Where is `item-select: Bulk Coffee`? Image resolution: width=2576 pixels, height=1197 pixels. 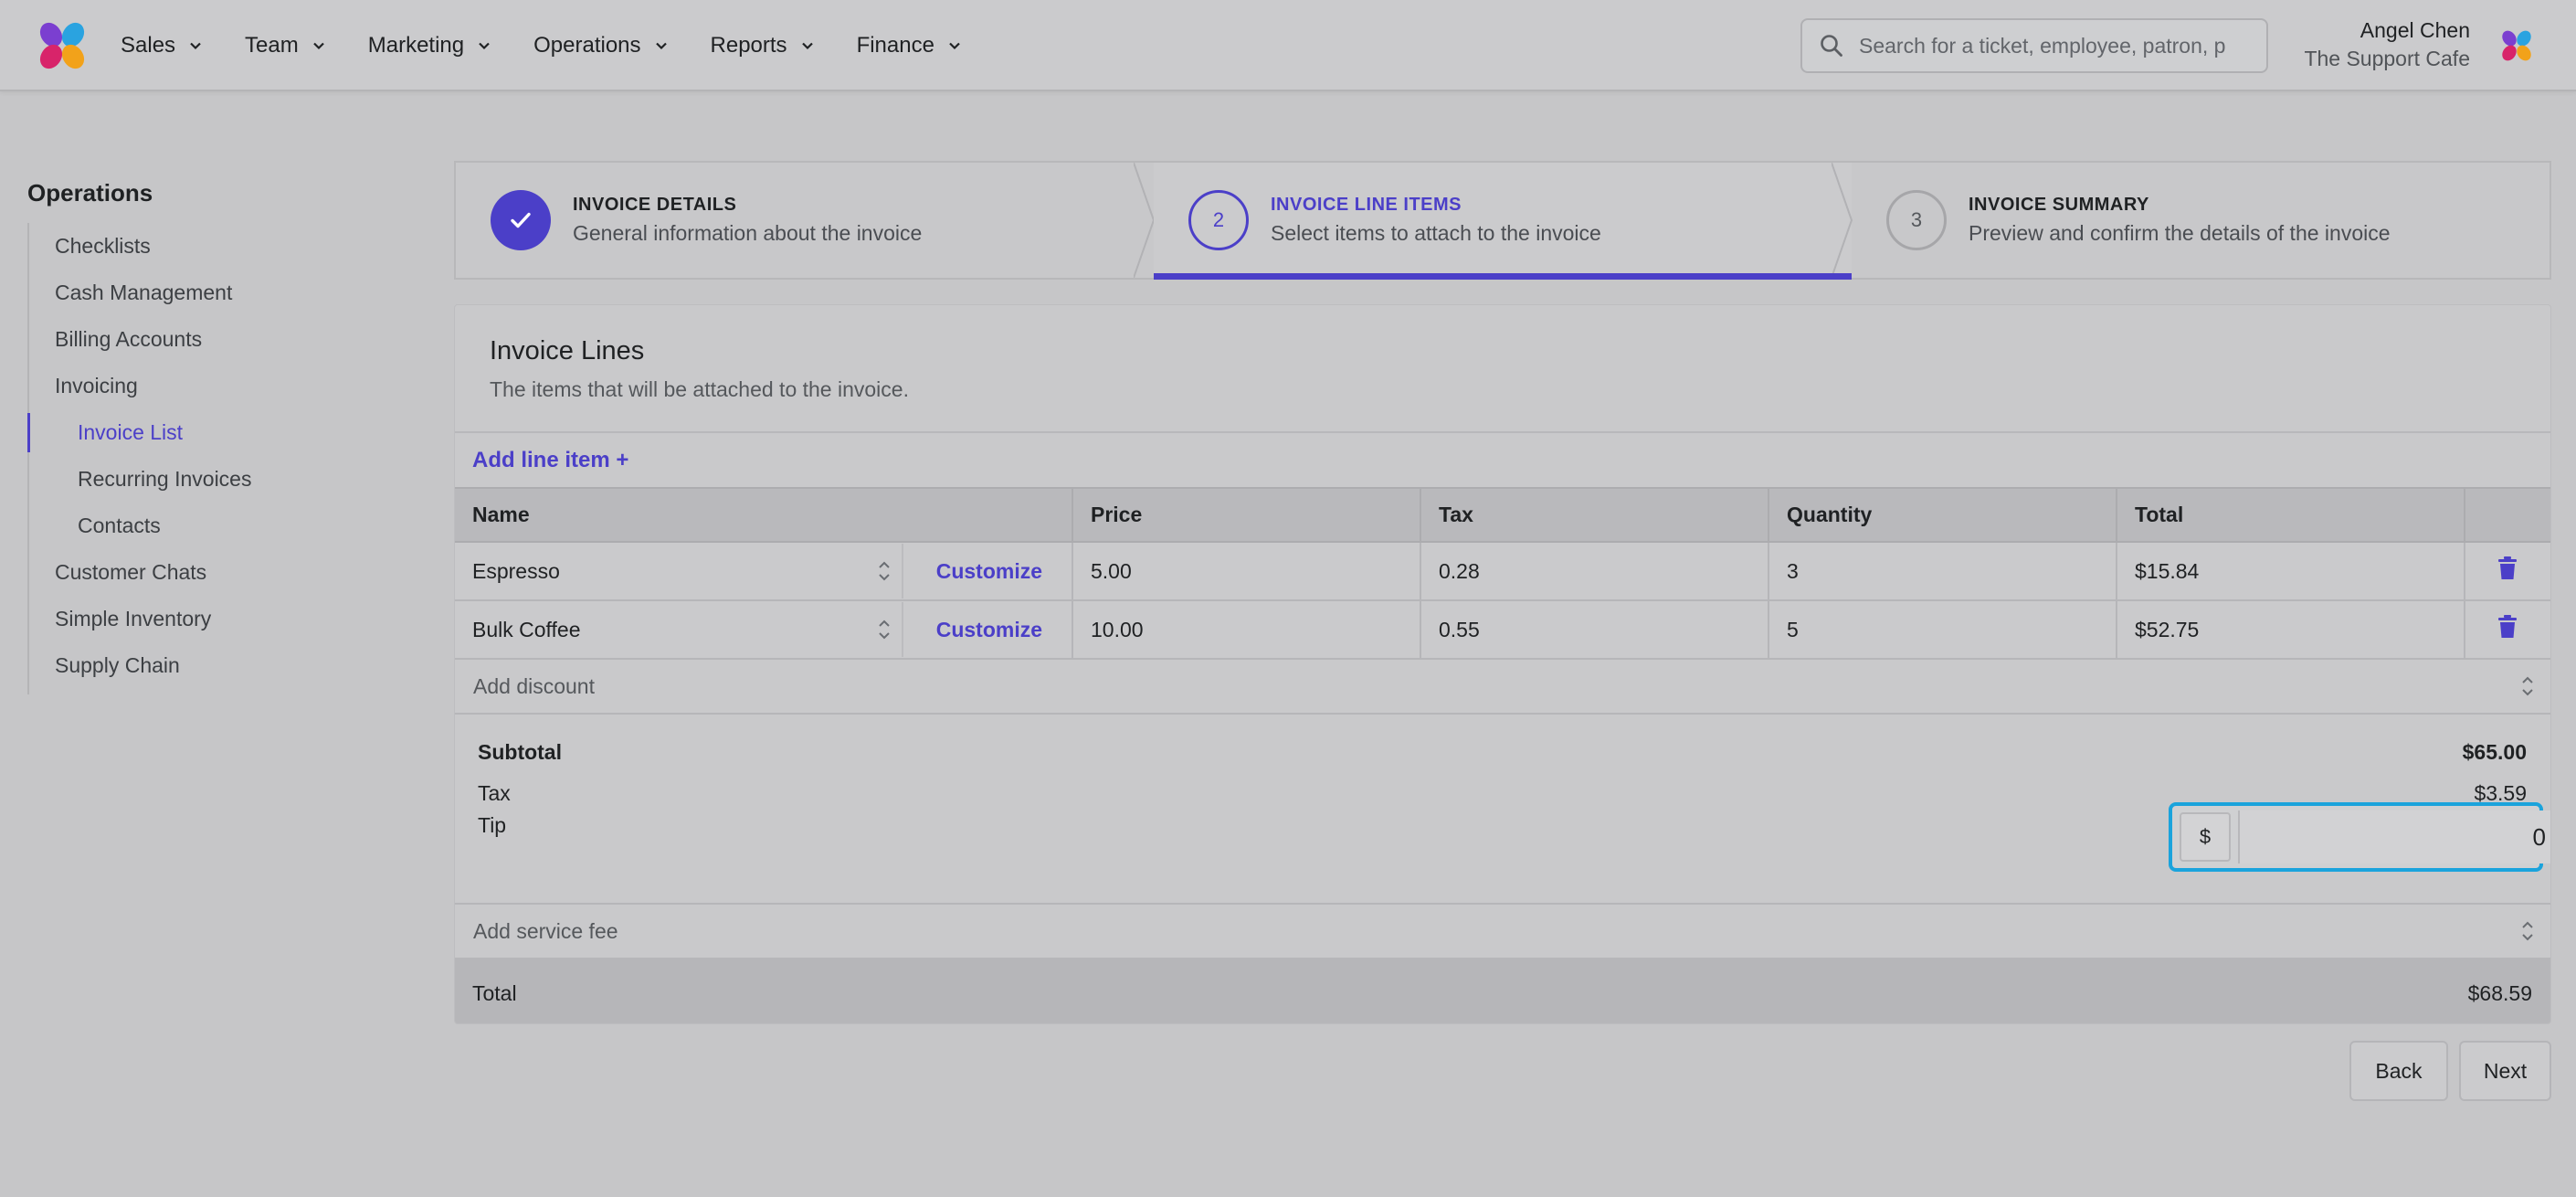 item-select: Bulk Coffee is located at coordinates (687, 629).